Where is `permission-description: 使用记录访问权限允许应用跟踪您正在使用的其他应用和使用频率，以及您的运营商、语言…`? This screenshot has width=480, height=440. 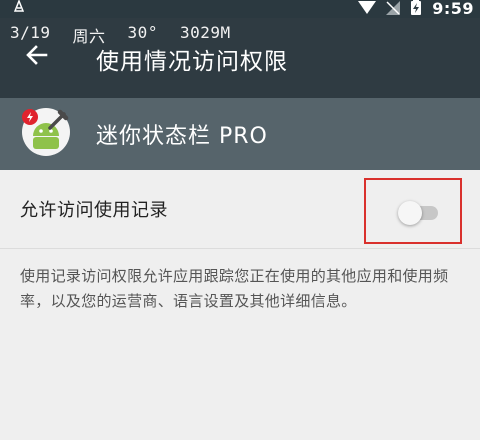
permission-description: 使用记录访问权限允许应用跟踪您正在使用的其他应用和使用频率，以及您的运营商、语言… is located at coordinates (234, 288).